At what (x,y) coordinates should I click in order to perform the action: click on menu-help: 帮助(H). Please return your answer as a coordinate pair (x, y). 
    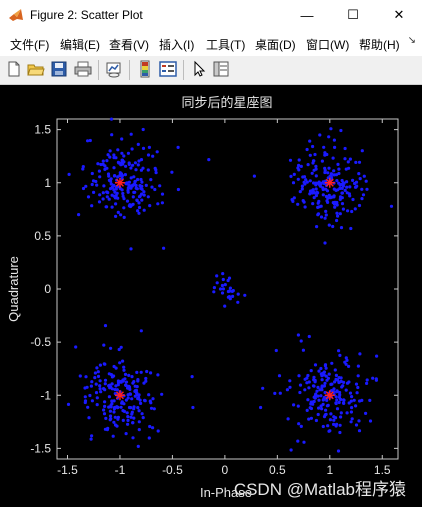
    Looking at the image, I should click on (379, 44).